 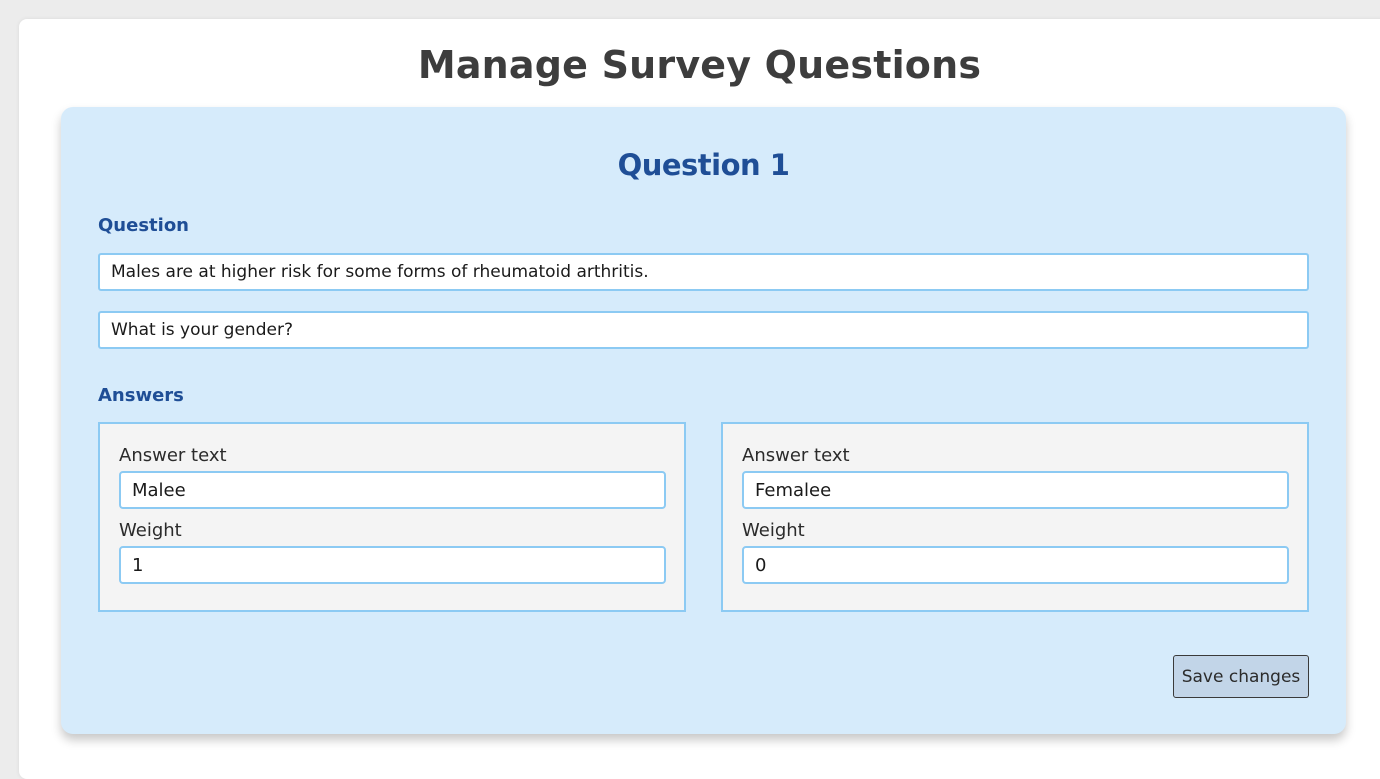 I want to click on question-fact-input, so click(x=703, y=272).